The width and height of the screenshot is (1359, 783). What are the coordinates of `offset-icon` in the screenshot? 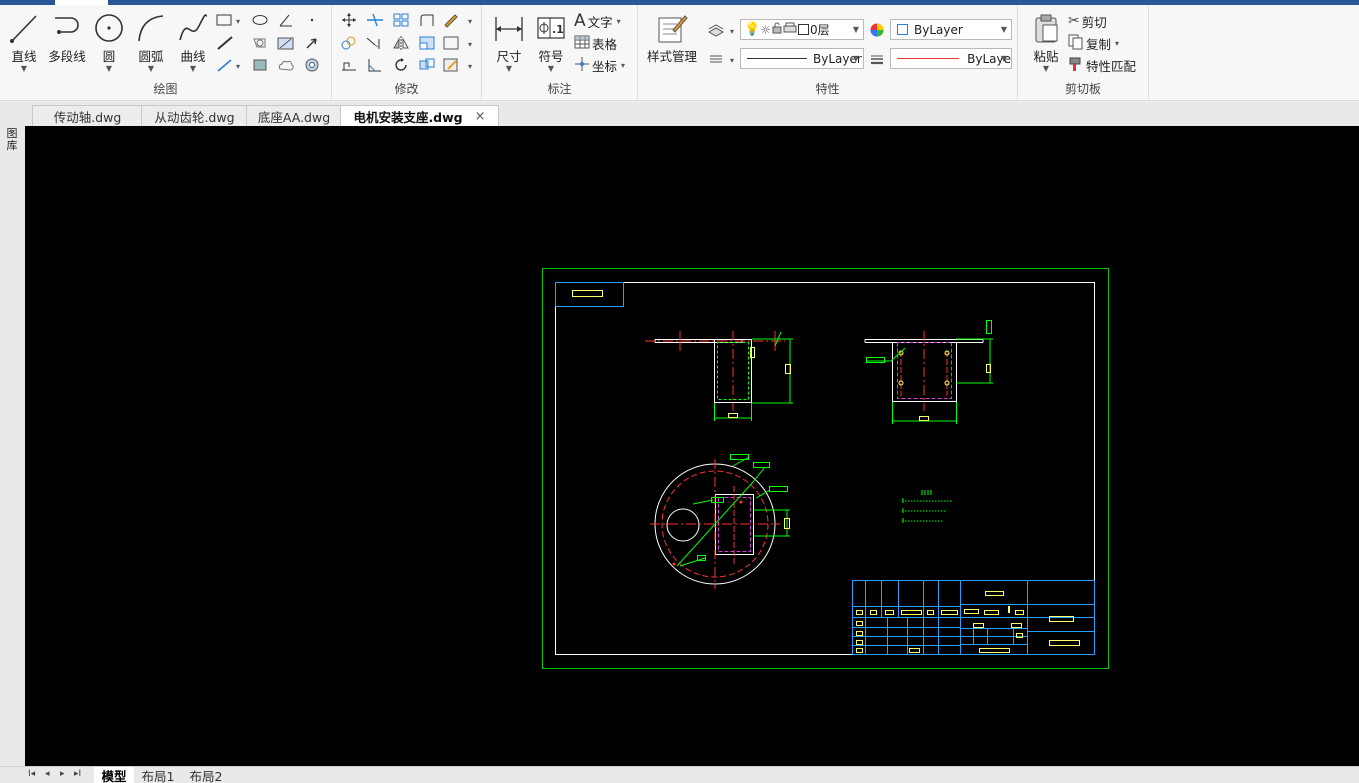 It's located at (349, 65).